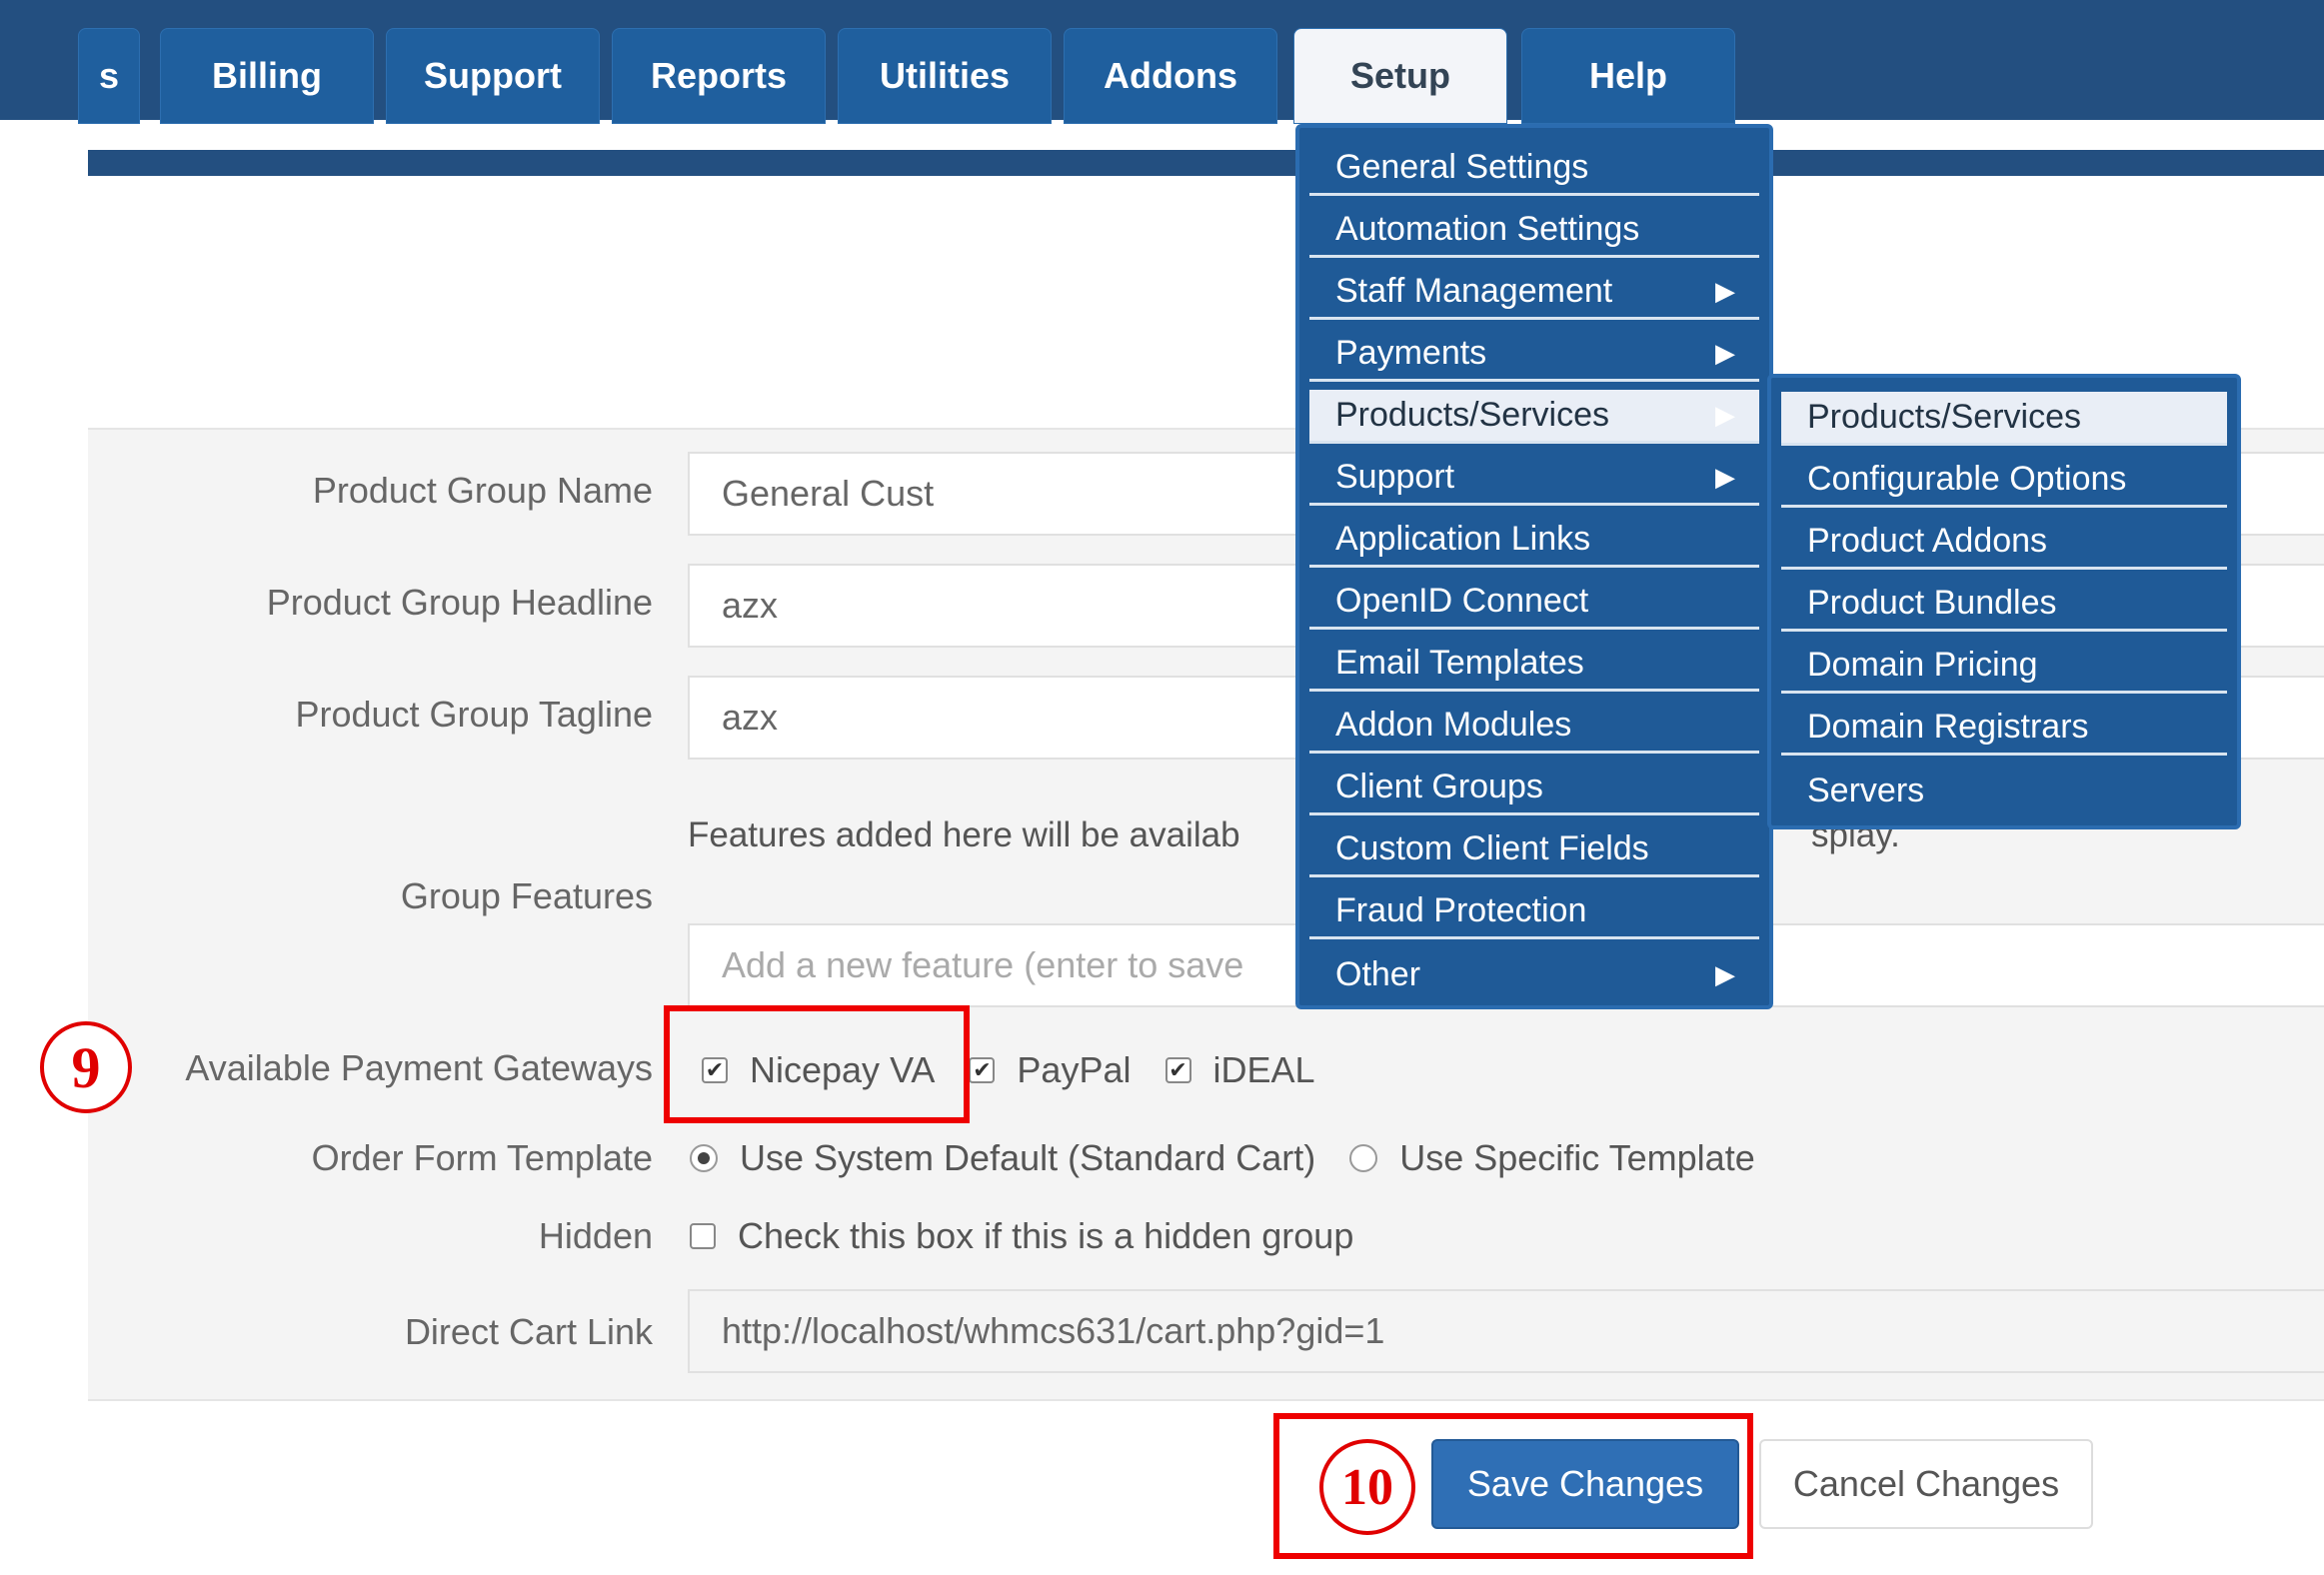 The image size is (2324, 1575). I want to click on submenu-domain-pricing: Domain Pricing, so click(2004, 667).